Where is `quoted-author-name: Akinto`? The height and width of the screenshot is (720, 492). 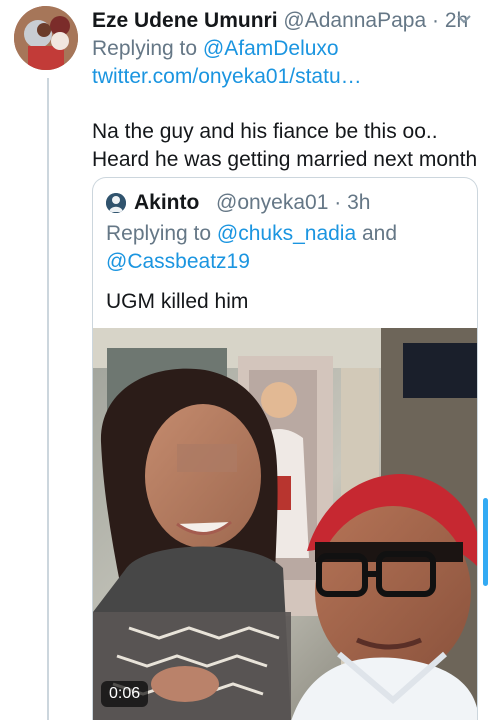
quoted-author-name: Akinto is located at coordinates (166, 203).